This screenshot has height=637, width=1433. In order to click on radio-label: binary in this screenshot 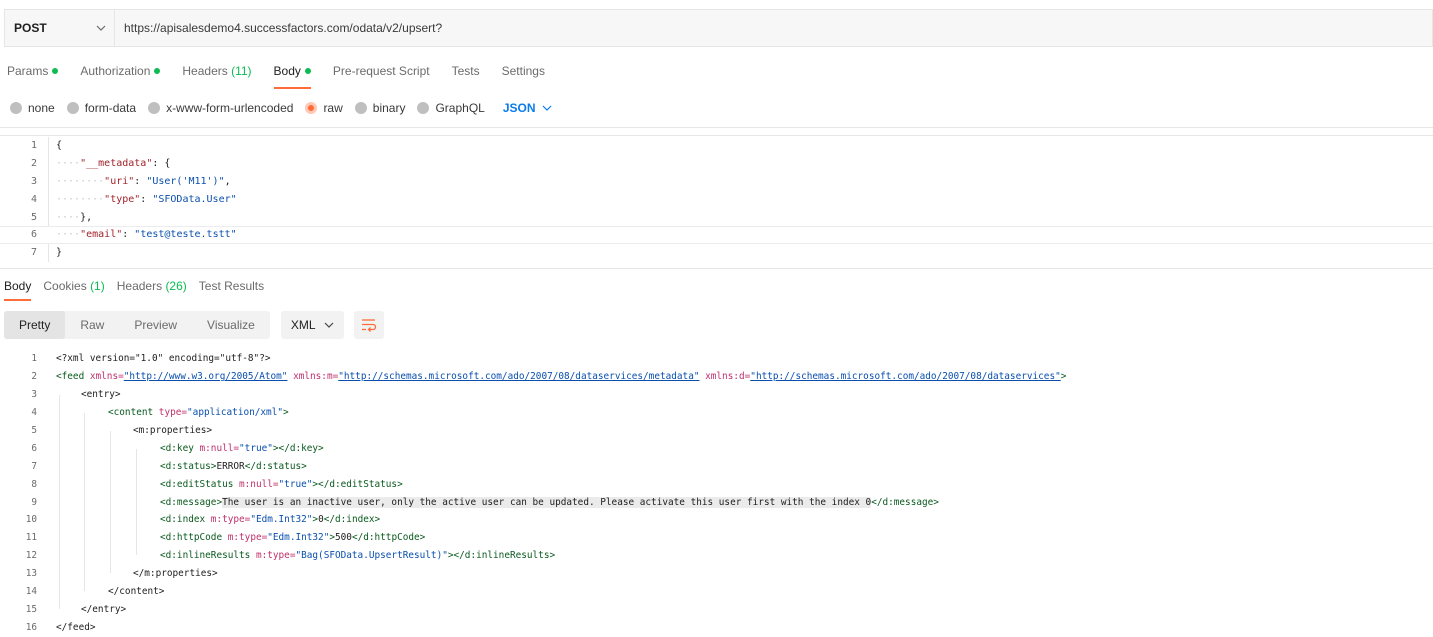, I will do `click(389, 108)`.